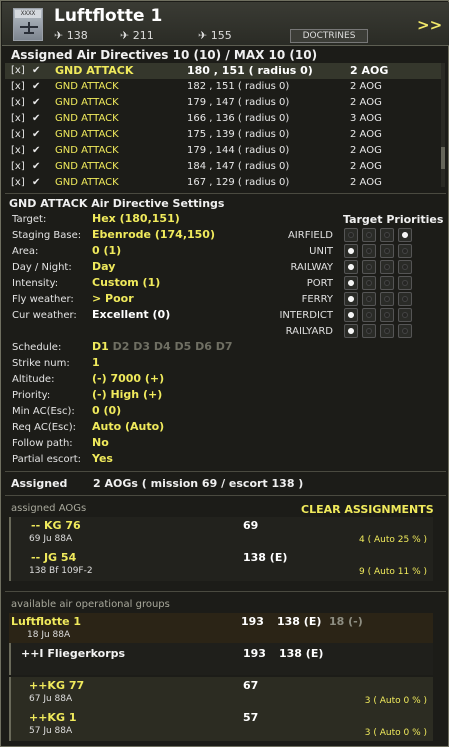  I want to click on aog-count: 138 (E), so click(265, 557).